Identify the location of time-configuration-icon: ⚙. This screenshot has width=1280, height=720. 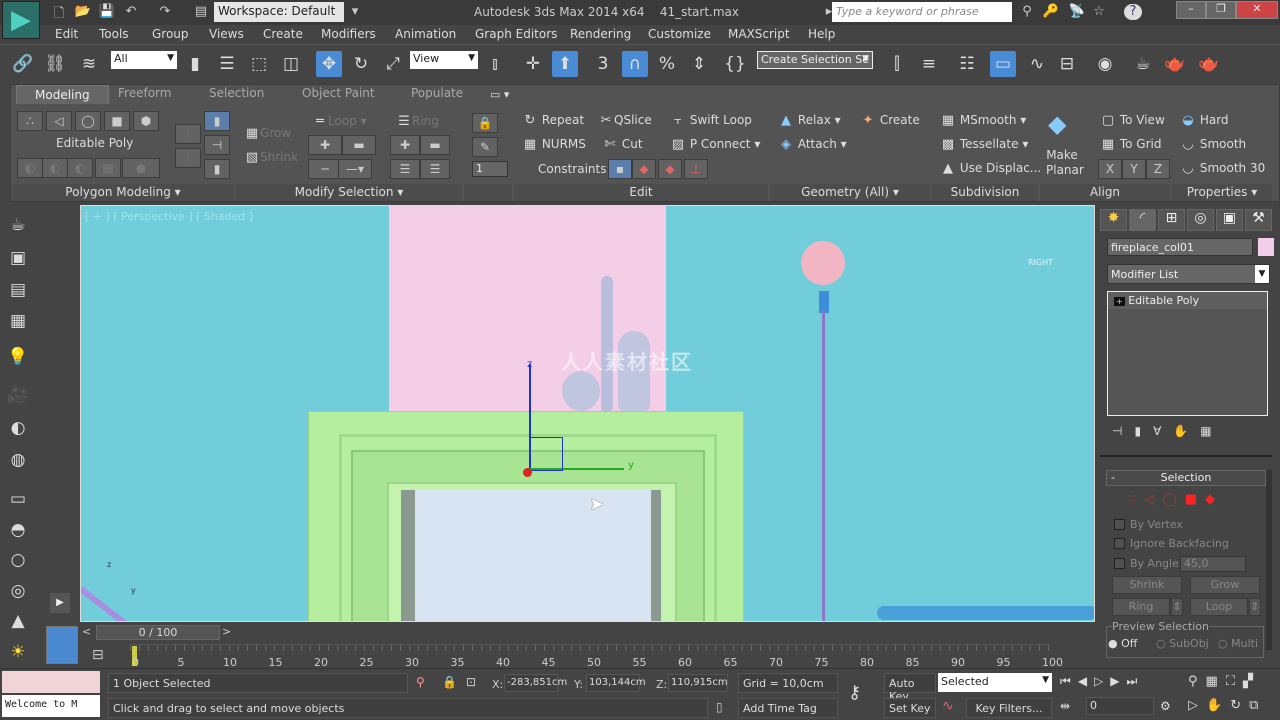
(1165, 706).